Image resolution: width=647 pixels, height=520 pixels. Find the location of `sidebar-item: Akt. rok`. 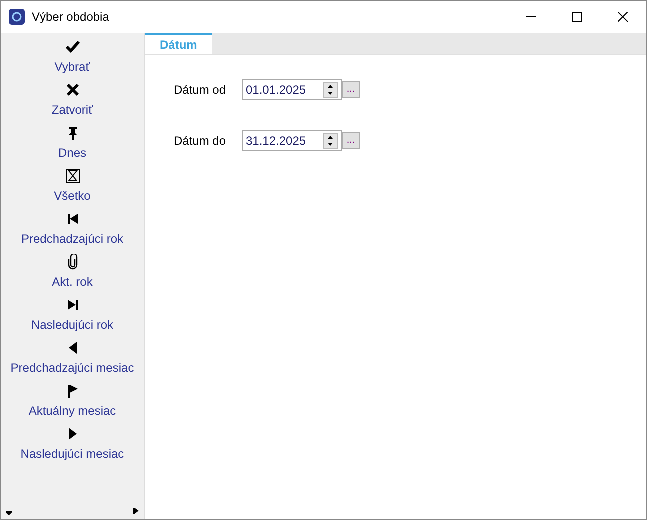

sidebar-item: Akt. rok is located at coordinates (72, 273).